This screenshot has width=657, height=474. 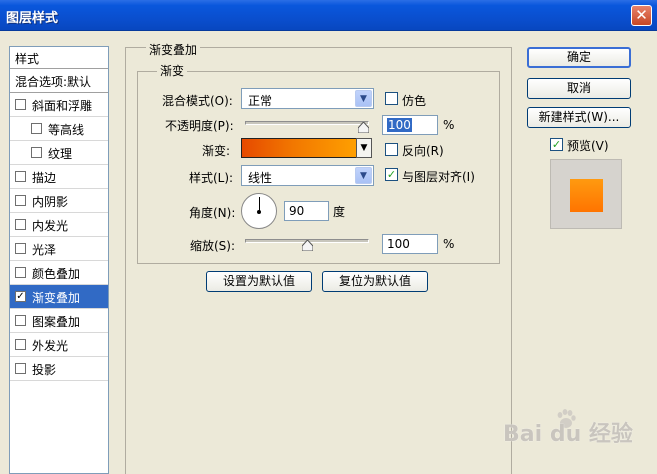 What do you see at coordinates (172, 70) in the screenshot?
I see `subgroup-title: 渐变` at bounding box center [172, 70].